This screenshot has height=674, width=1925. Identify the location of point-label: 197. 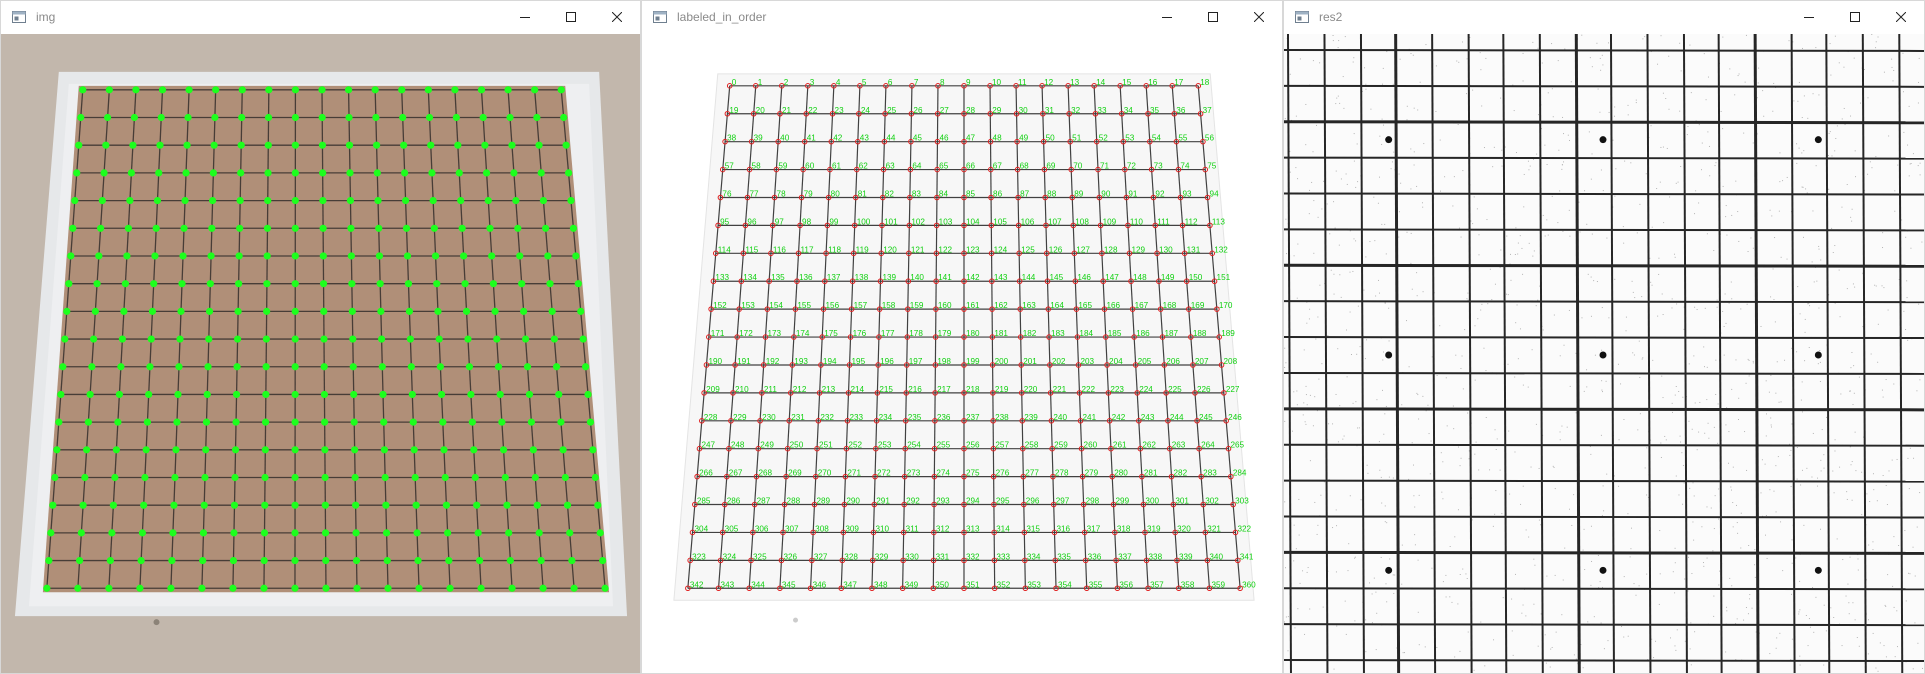
(916, 361).